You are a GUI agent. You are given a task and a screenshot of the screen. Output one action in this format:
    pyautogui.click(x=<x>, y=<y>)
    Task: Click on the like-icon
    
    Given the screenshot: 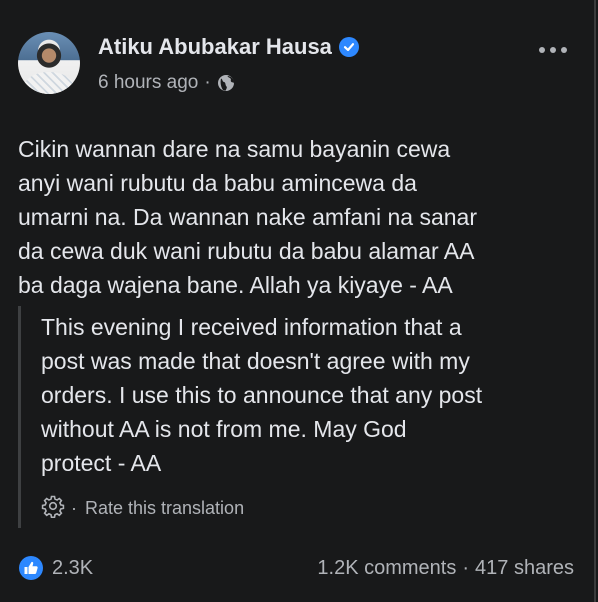 What is the action you would take?
    pyautogui.click(x=31, y=568)
    